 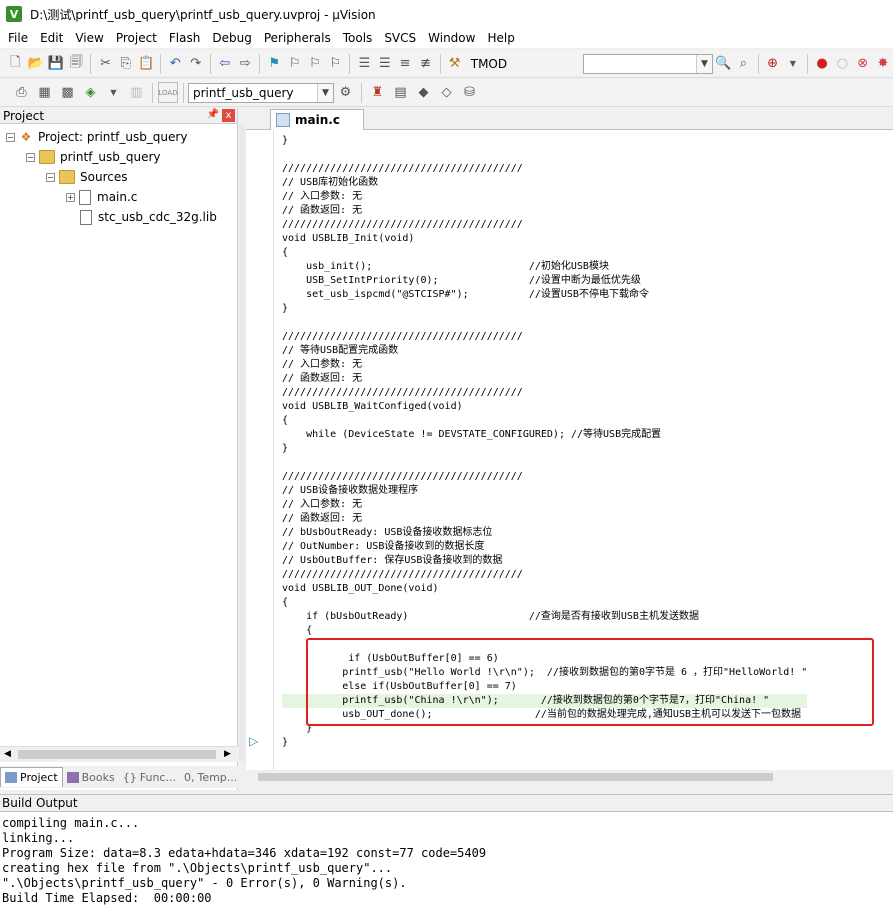 What do you see at coordinates (228, 115) in the screenshot?
I see `close-icon: x` at bounding box center [228, 115].